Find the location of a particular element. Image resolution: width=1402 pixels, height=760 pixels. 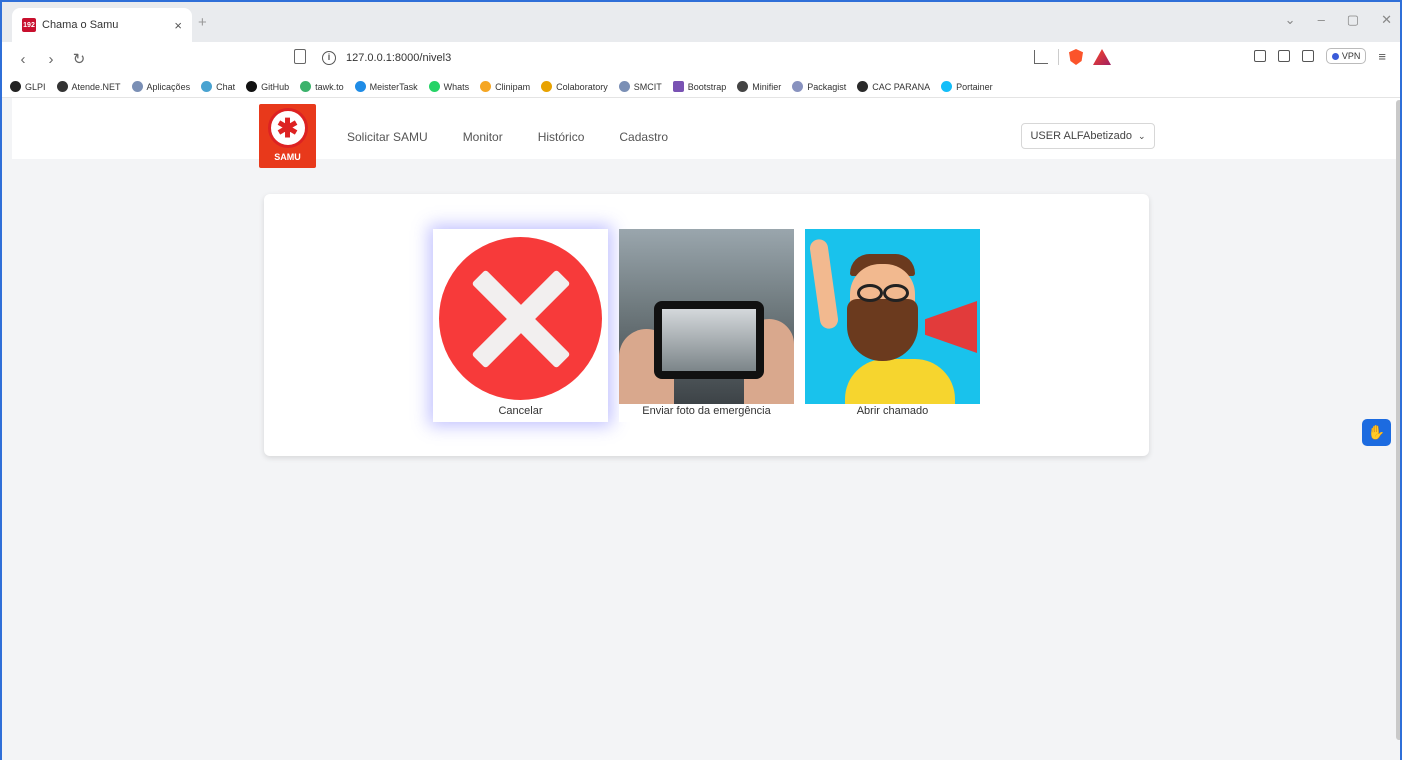

bookmark-item: Atende.NET is located at coordinates (88, 86).